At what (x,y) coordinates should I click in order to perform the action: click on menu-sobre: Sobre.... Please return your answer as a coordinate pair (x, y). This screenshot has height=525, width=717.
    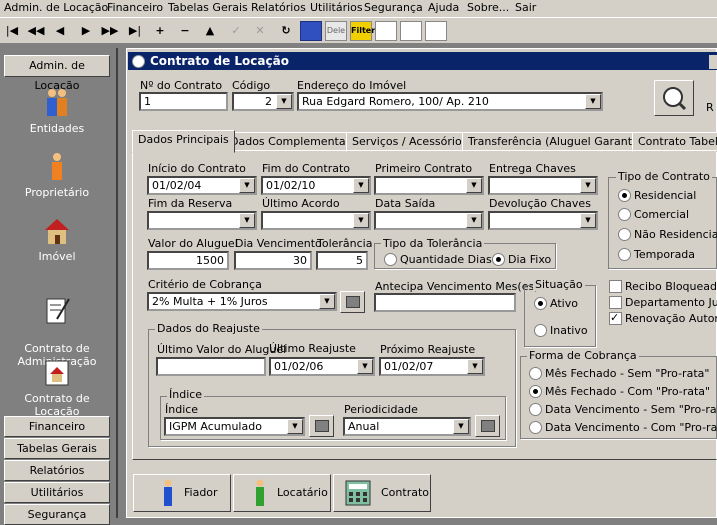
    Looking at the image, I should click on (488, 7).